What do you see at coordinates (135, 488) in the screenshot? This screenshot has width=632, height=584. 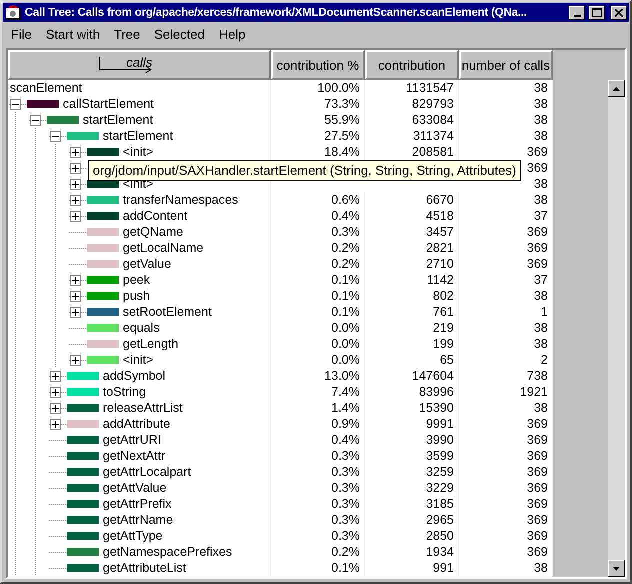 I see `method-name: getAttValue` at bounding box center [135, 488].